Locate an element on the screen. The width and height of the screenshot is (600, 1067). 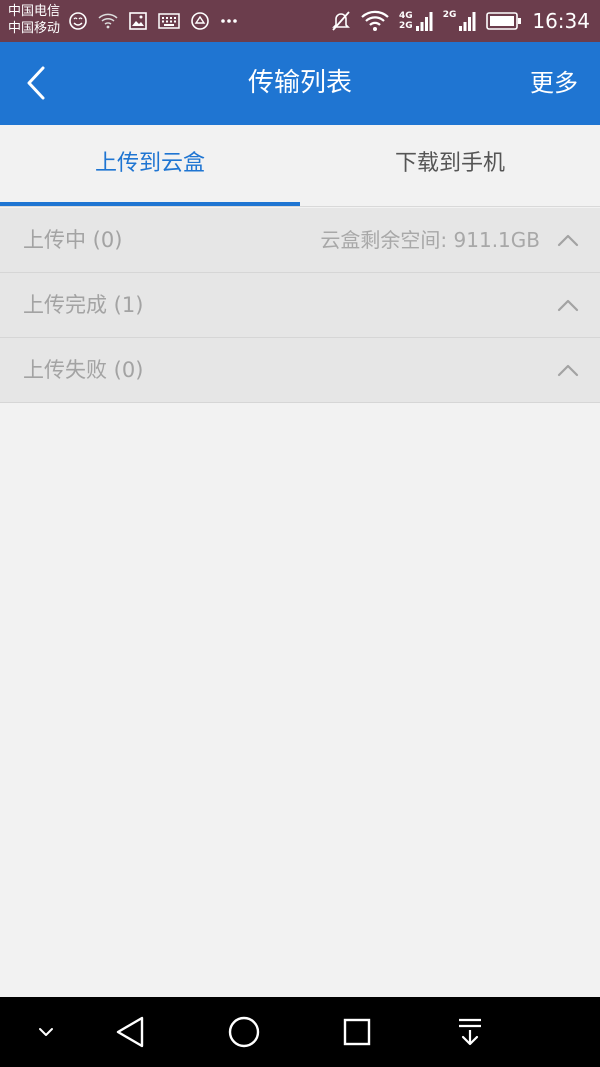
net-1-top-label: 4G is located at coordinates (406, 16).